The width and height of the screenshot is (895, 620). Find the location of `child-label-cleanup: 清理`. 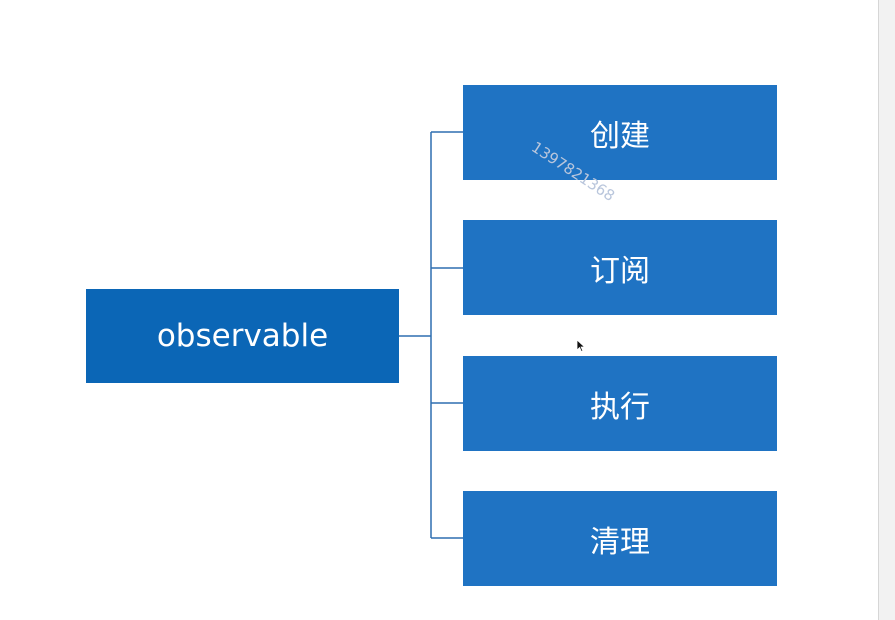

child-label-cleanup: 清理 is located at coordinates (620, 542).